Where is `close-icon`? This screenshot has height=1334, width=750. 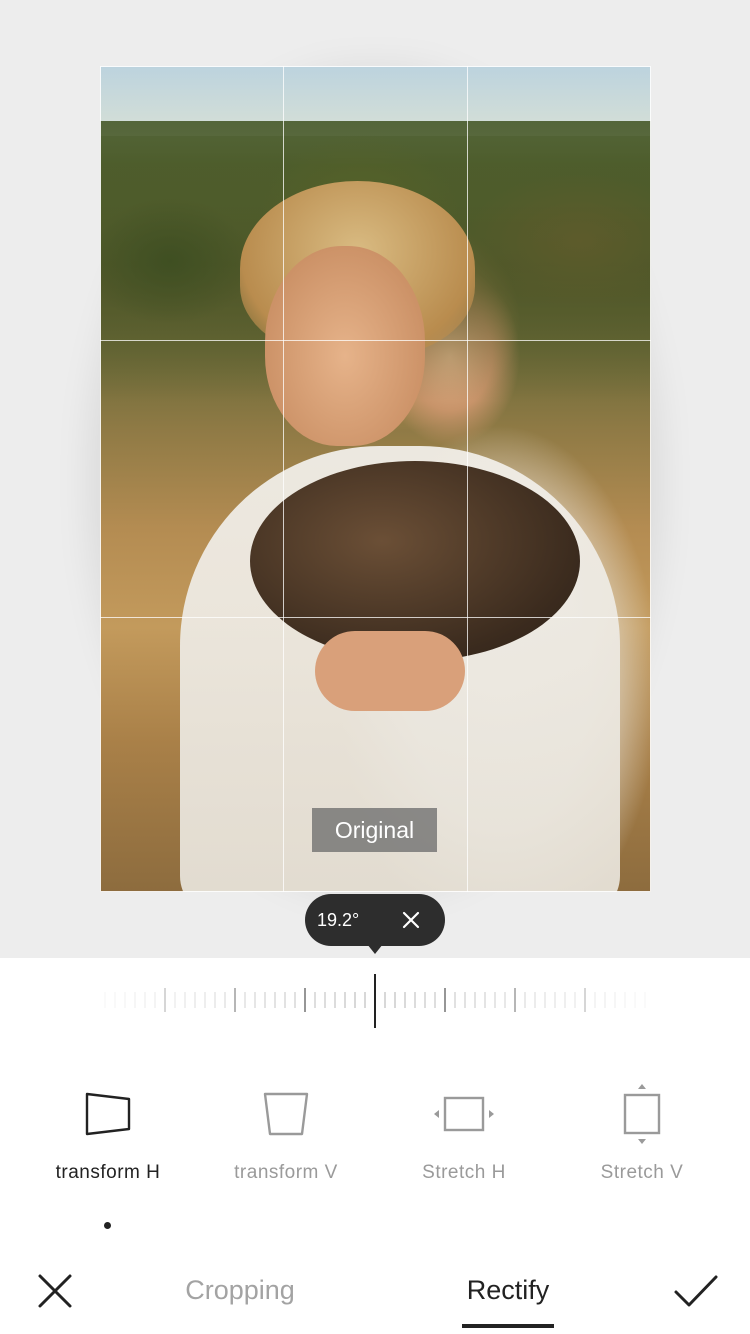
close-icon is located at coordinates (55, 1291).